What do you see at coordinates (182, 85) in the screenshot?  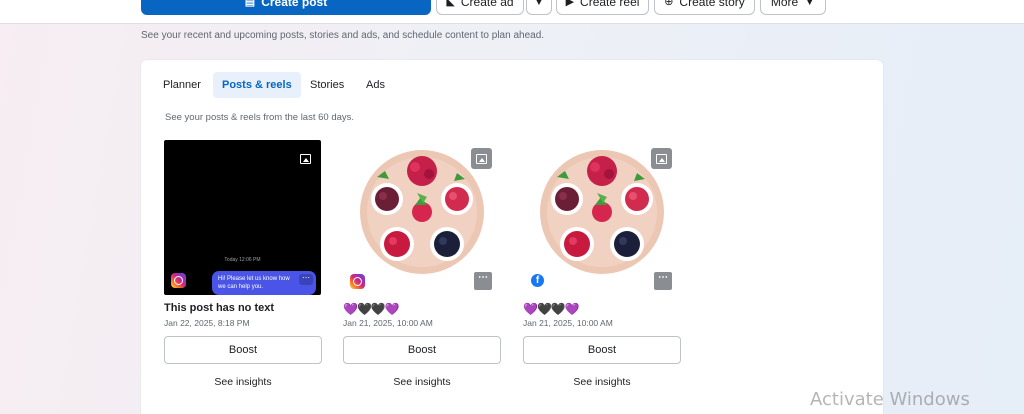 I see `tab-planner: Planner` at bounding box center [182, 85].